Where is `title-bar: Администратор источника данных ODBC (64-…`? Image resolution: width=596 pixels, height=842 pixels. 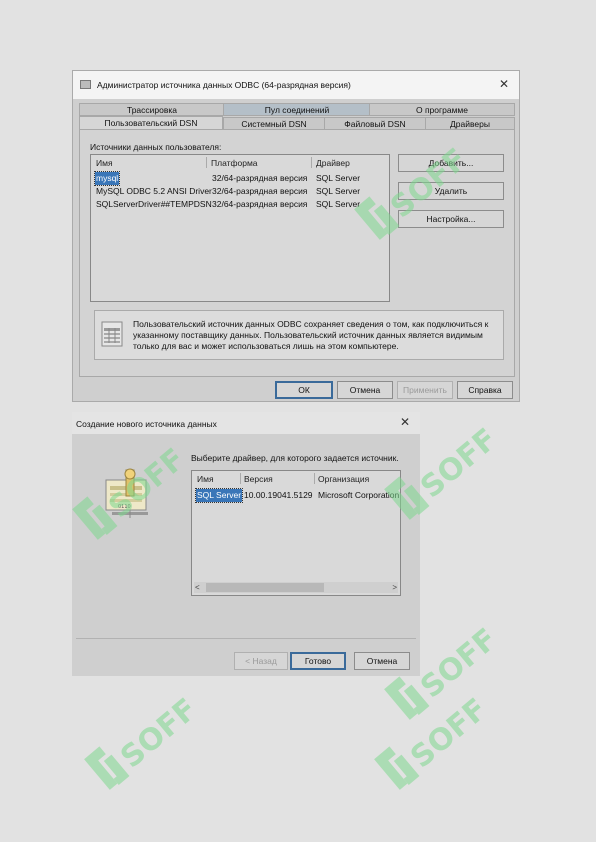
title-bar: Администратор источника данных ODBC (64-… is located at coordinates (296, 85).